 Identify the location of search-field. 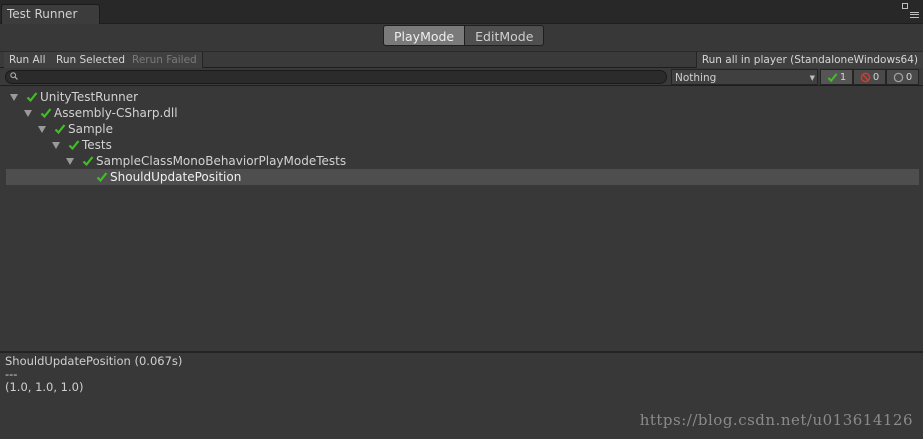
(336, 77).